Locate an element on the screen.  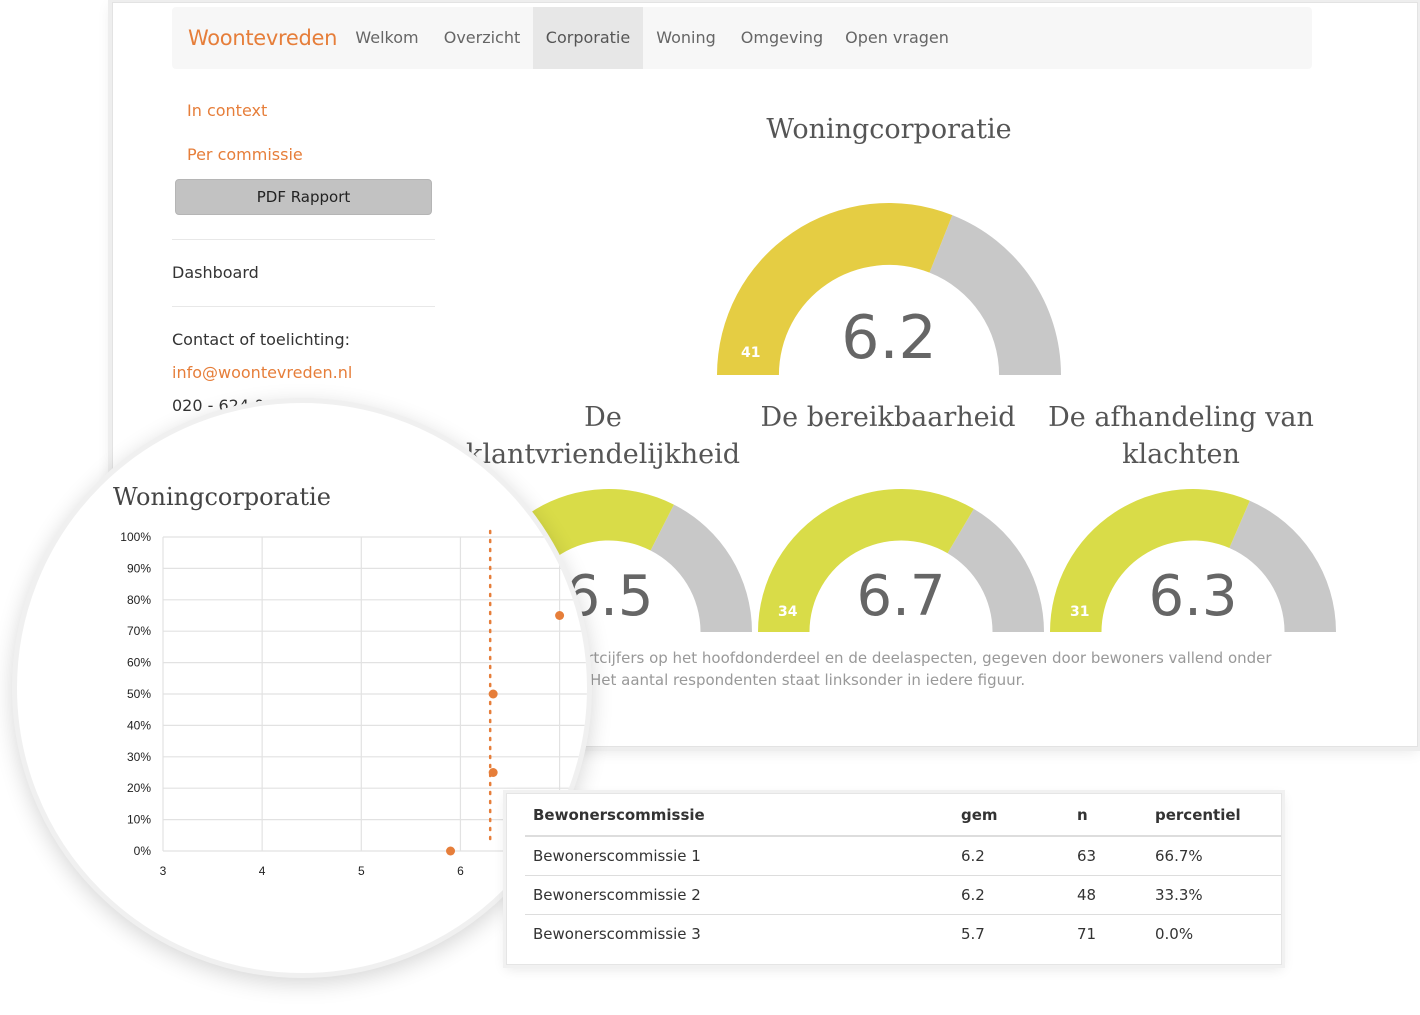
cell-n: 48 is located at coordinates (1108, 895).